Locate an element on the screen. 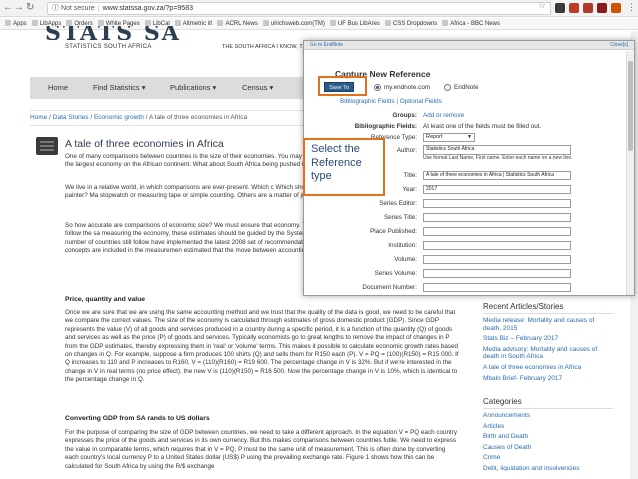  radio-endnote is located at coordinates (447, 87).